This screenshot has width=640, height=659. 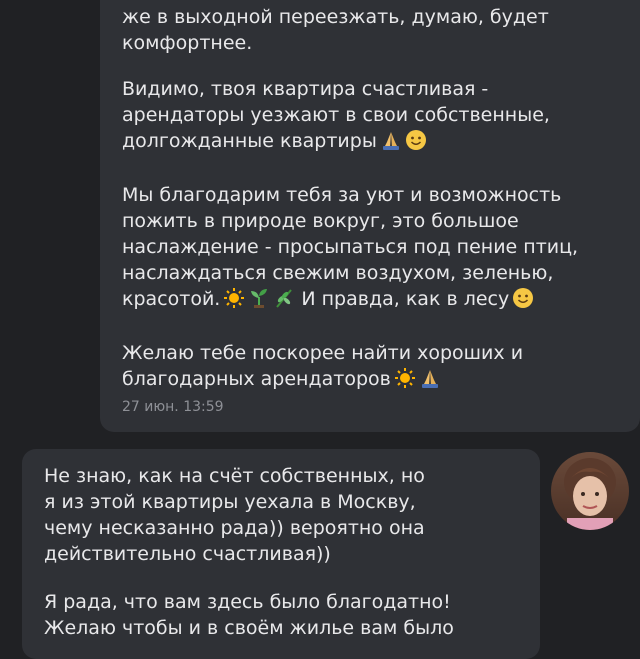 I want to click on avatar, so click(x=590, y=491).